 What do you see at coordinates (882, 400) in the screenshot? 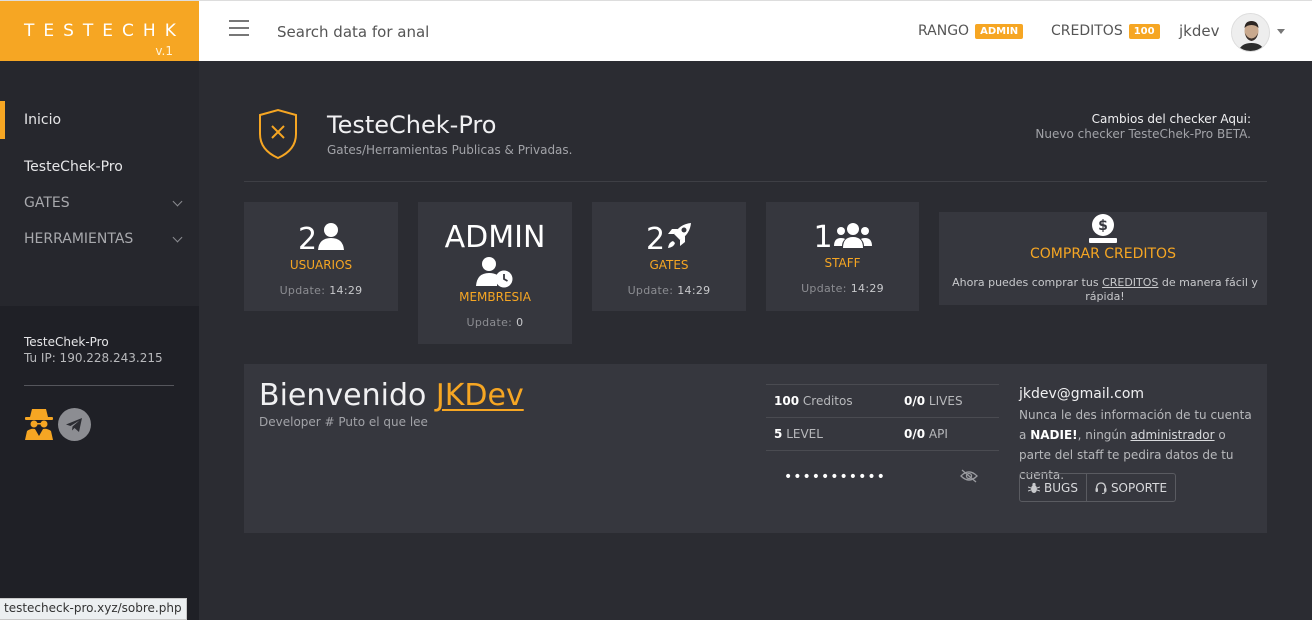
I see `table-row: 100 Creditos 0/0 LIVES` at bounding box center [882, 400].